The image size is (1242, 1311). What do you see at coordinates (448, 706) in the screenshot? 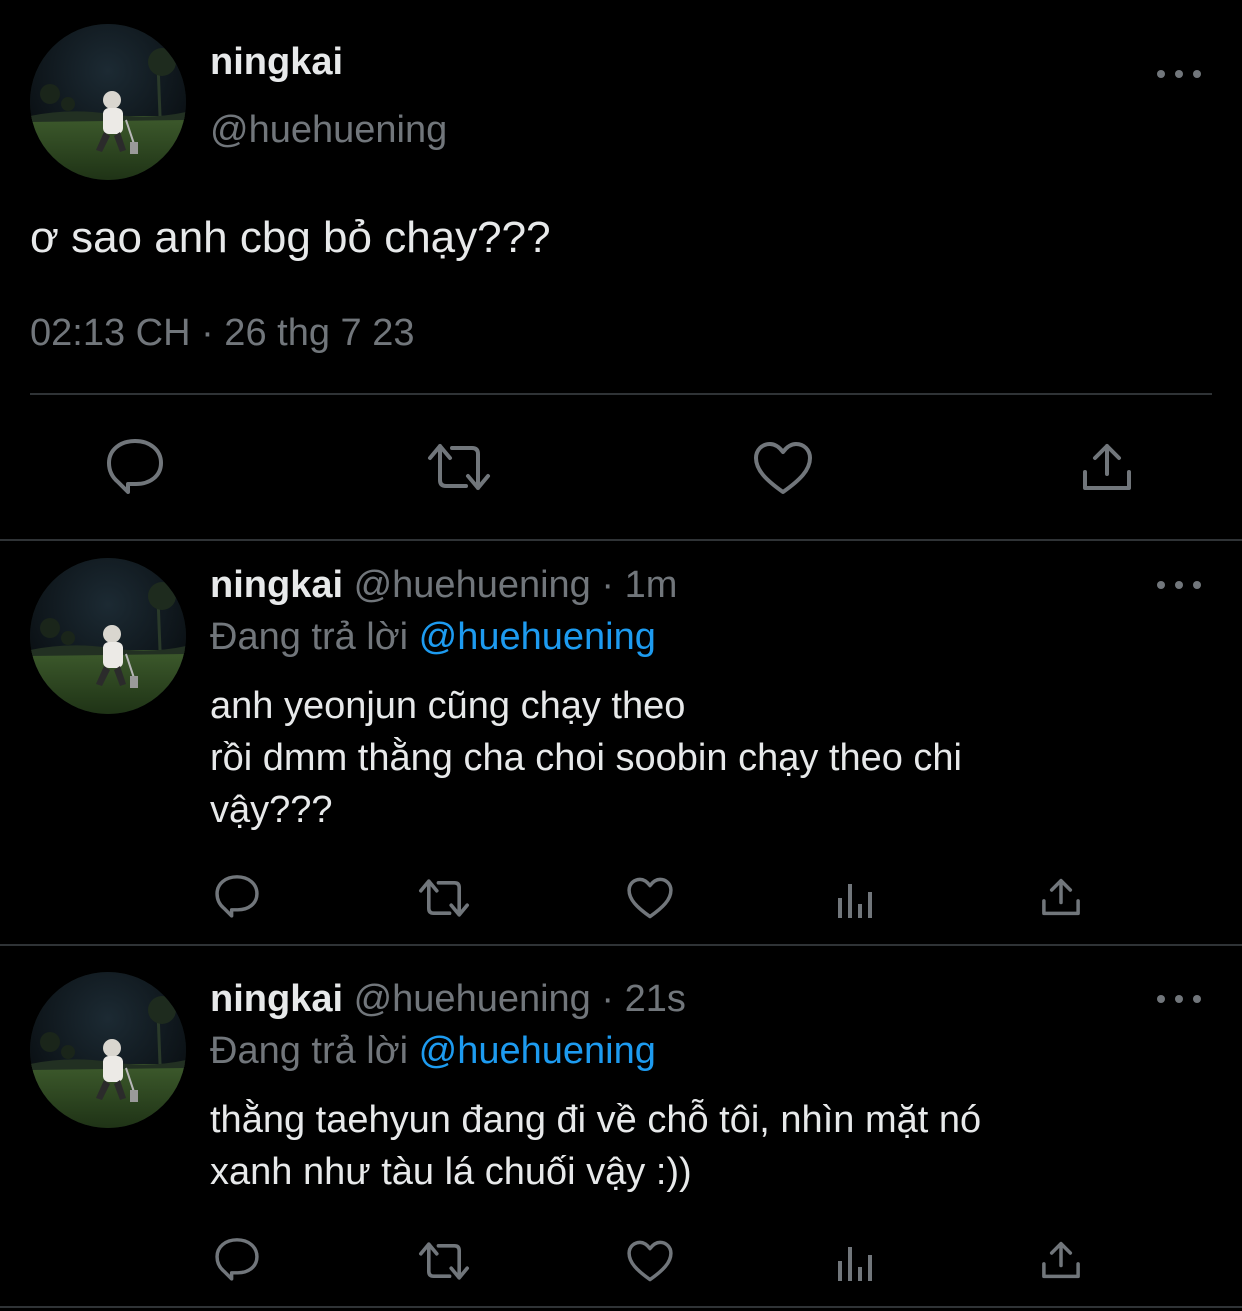
I see `tweet-text-line: anh yeonjun cũng chạy theo` at bounding box center [448, 706].